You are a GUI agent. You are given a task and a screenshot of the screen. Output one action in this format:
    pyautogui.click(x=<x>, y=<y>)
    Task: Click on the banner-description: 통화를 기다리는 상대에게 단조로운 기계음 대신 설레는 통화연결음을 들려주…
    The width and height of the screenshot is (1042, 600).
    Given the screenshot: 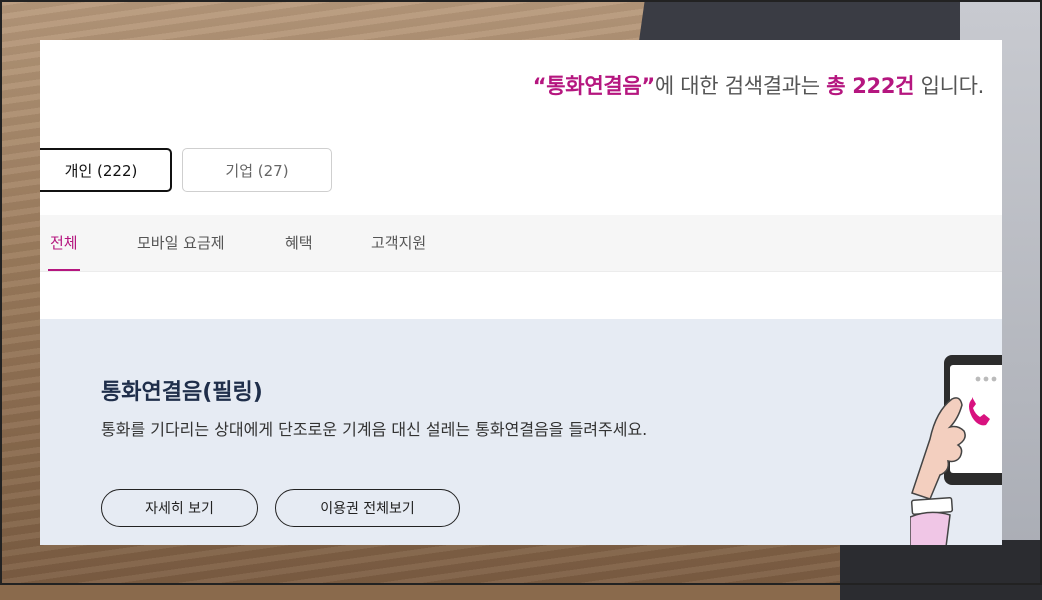 What is the action you would take?
    pyautogui.click(x=374, y=429)
    